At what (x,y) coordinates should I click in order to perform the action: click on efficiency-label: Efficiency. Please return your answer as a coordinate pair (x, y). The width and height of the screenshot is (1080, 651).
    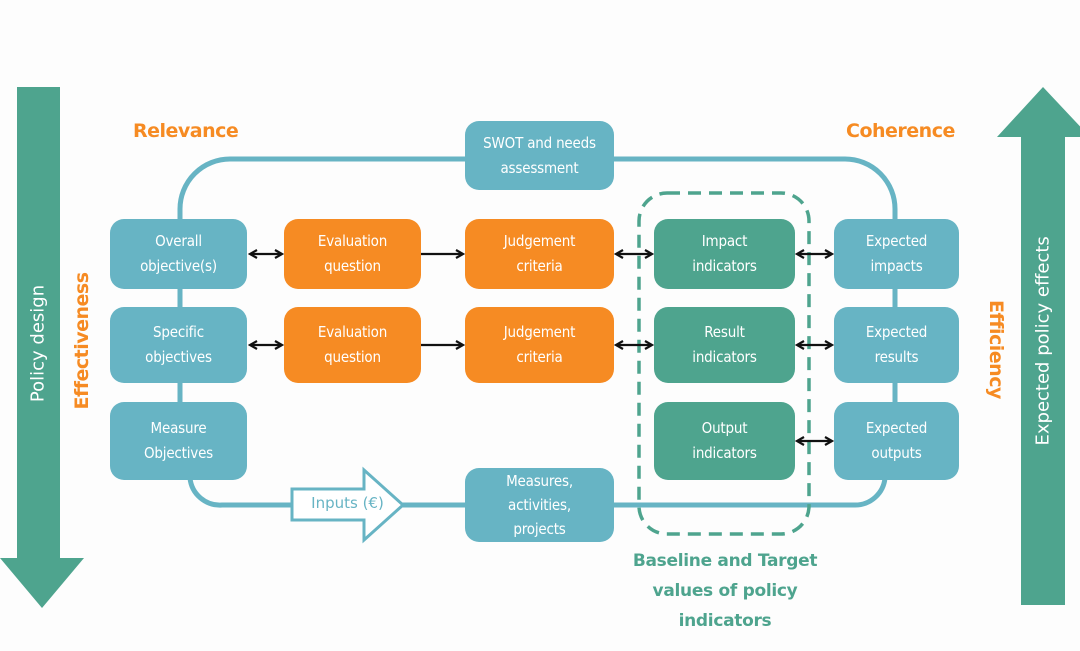
    Looking at the image, I should click on (996, 349).